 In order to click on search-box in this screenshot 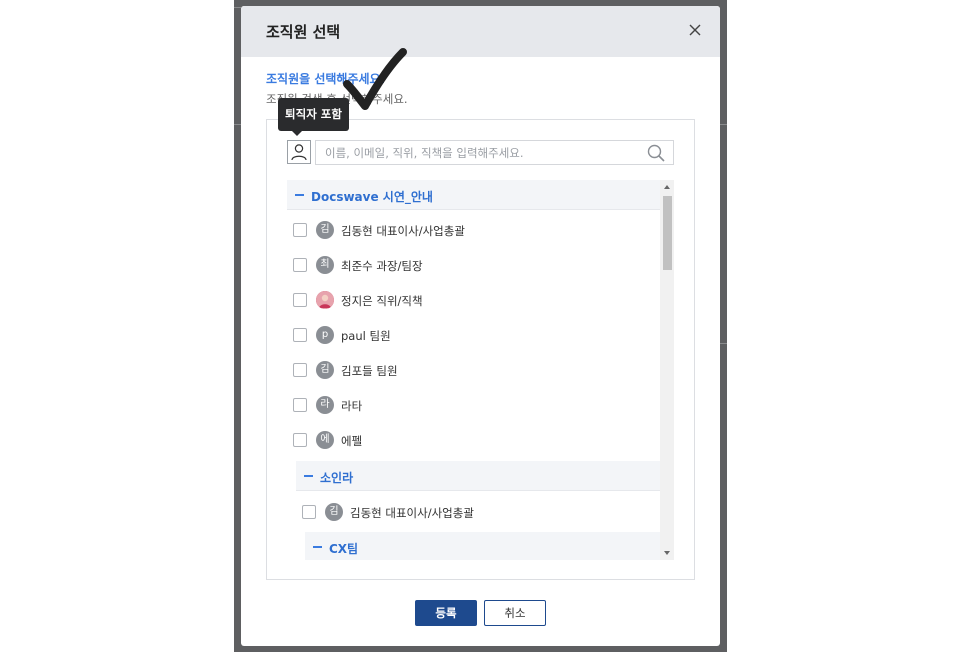, I will do `click(494, 152)`.